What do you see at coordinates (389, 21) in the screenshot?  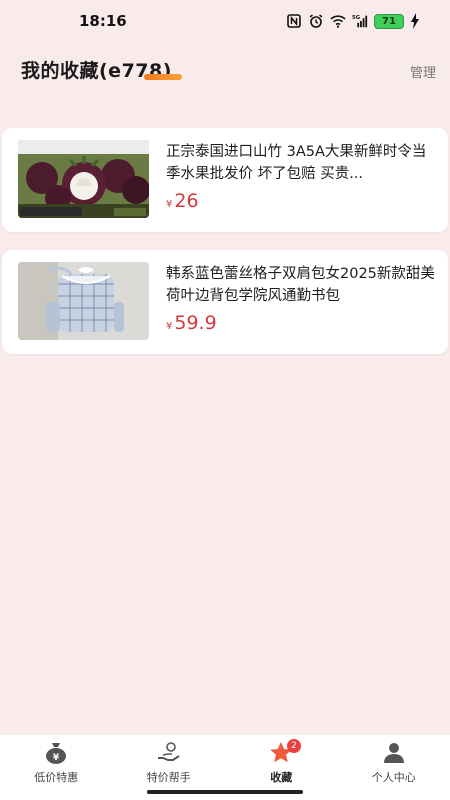 I see `battery-icon: 71` at bounding box center [389, 21].